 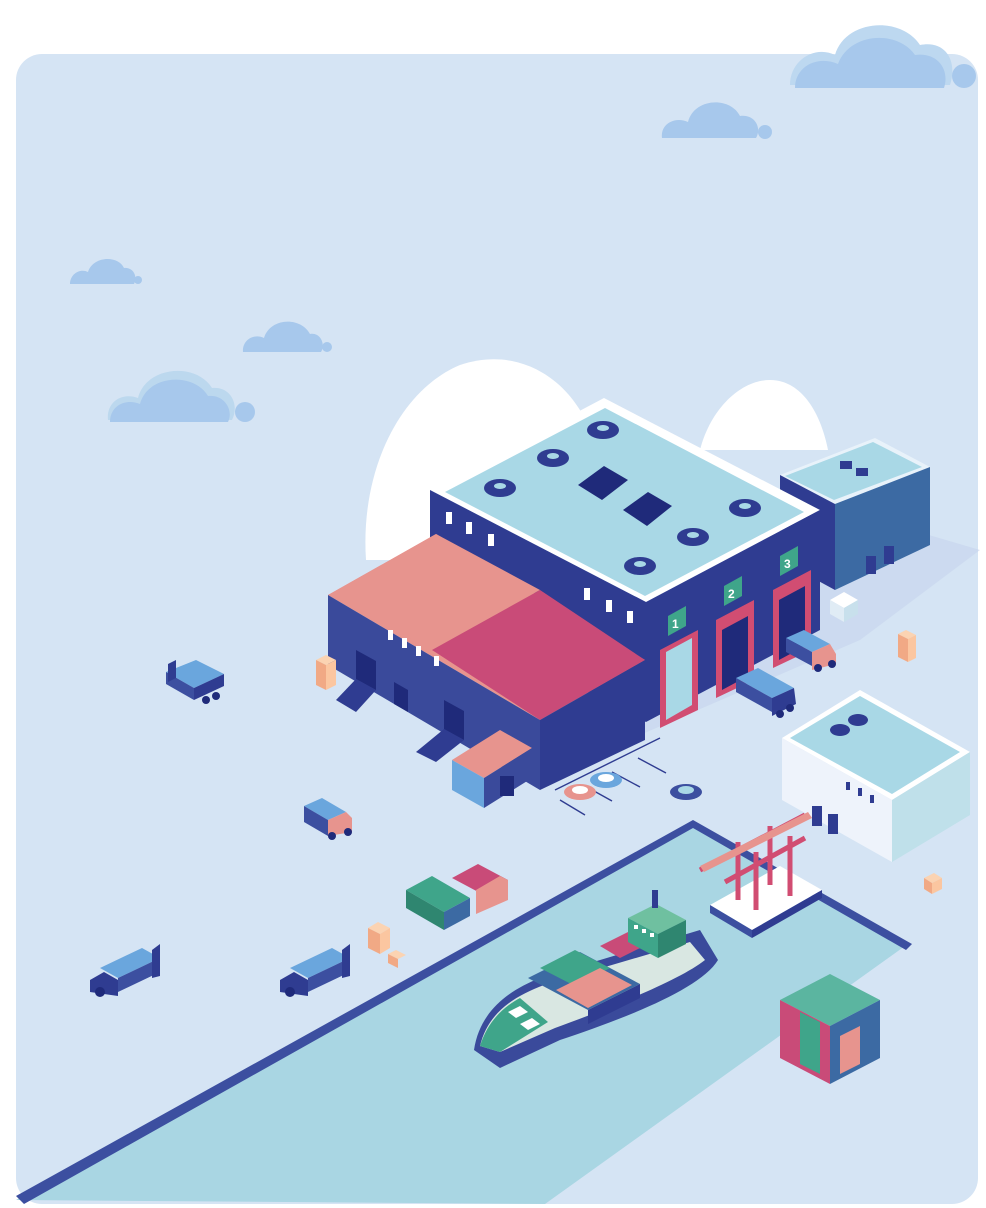 What do you see at coordinates (883, 56) in the screenshot?
I see `cloud-icon` at bounding box center [883, 56].